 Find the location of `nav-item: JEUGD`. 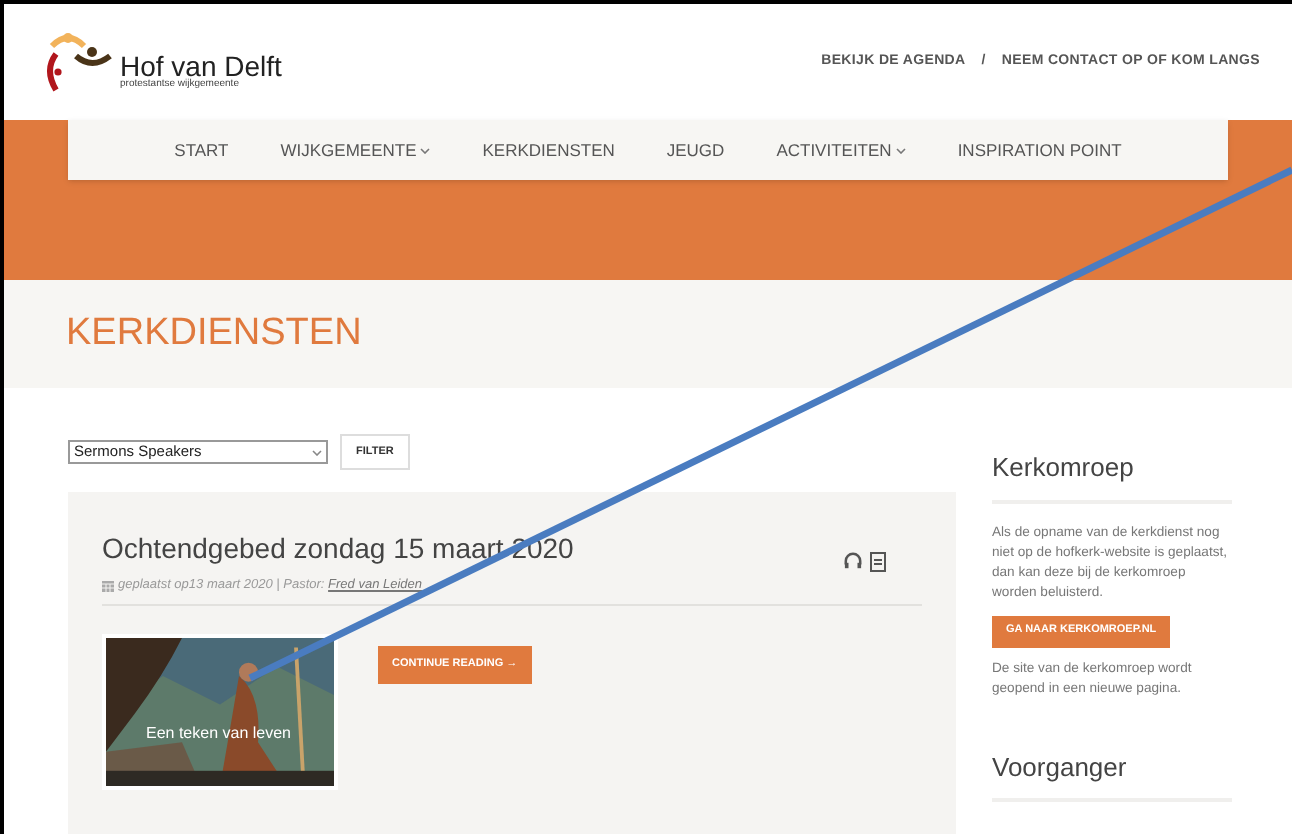

nav-item: JEUGD is located at coordinates (695, 150).